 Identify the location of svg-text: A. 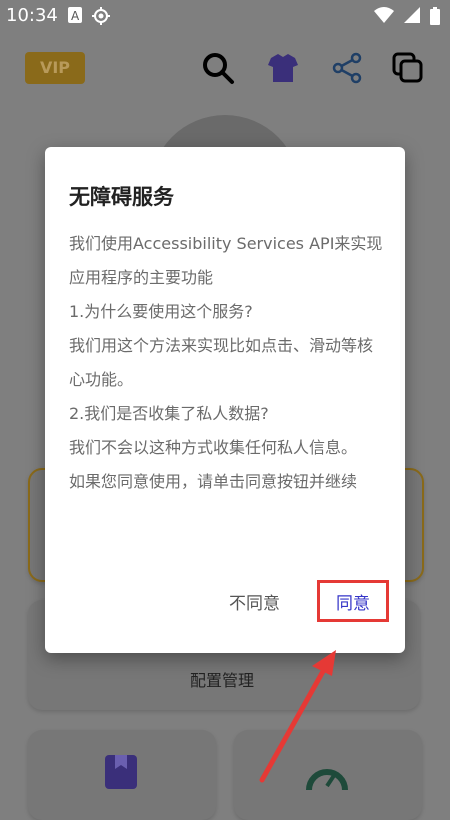
(75, 16).